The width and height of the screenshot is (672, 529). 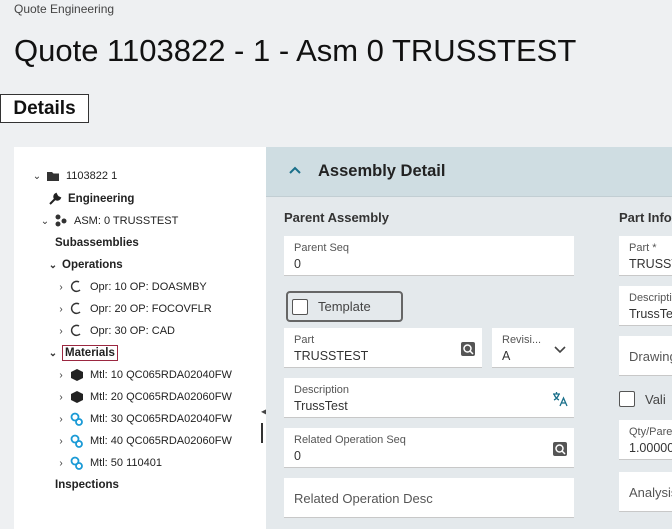 I want to click on part-info-part-field: Part * TRUSST, so click(x=645, y=256).